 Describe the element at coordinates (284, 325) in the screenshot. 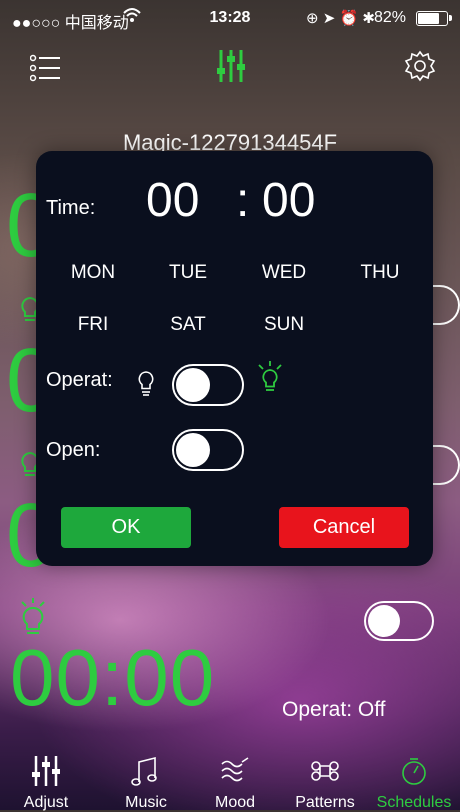

I see `day-sun: SUN` at that location.